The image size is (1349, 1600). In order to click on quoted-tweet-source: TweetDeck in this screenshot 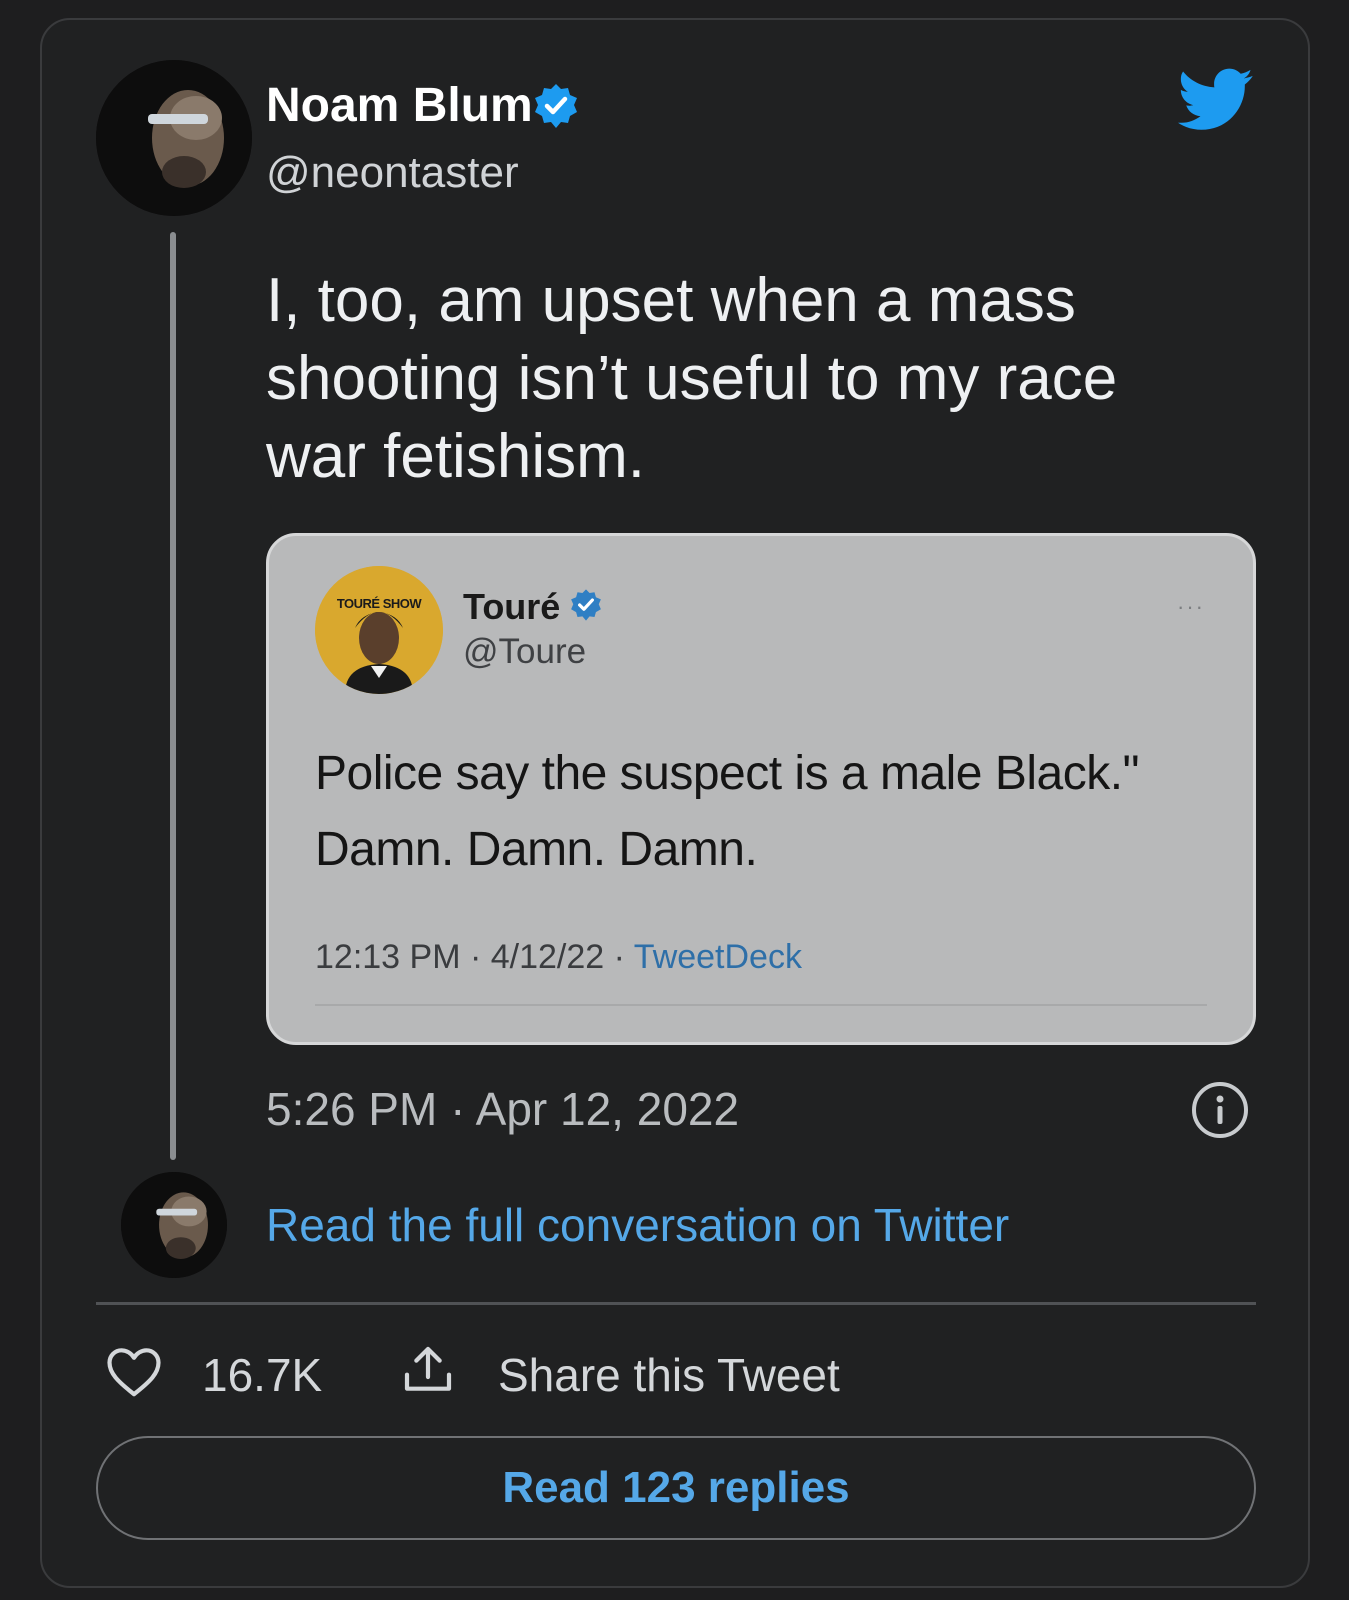, I will do `click(717, 957)`.